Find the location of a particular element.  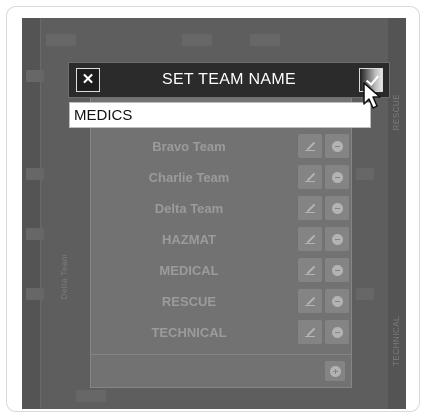

team-name: Delta Team is located at coordinates (189, 208).